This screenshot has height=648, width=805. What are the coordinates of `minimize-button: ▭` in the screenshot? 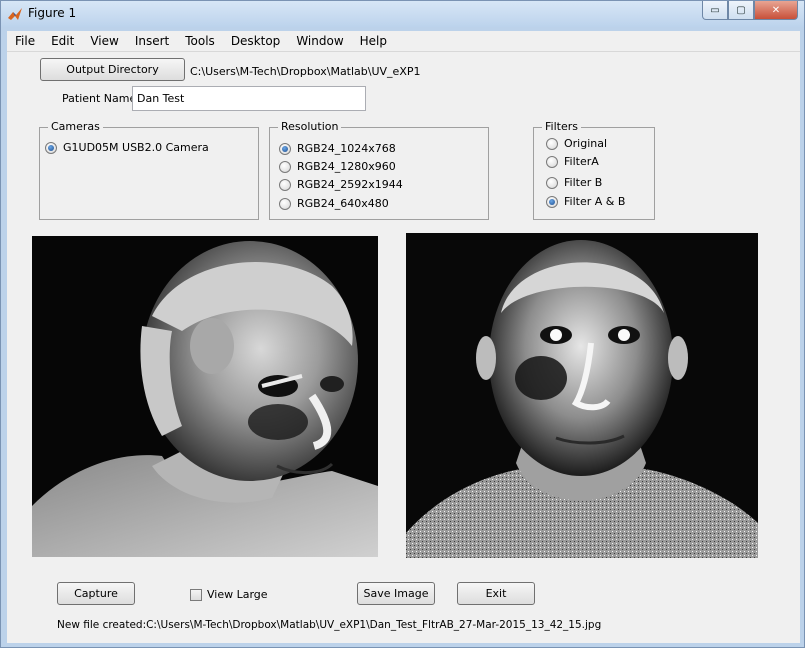 It's located at (715, 10).